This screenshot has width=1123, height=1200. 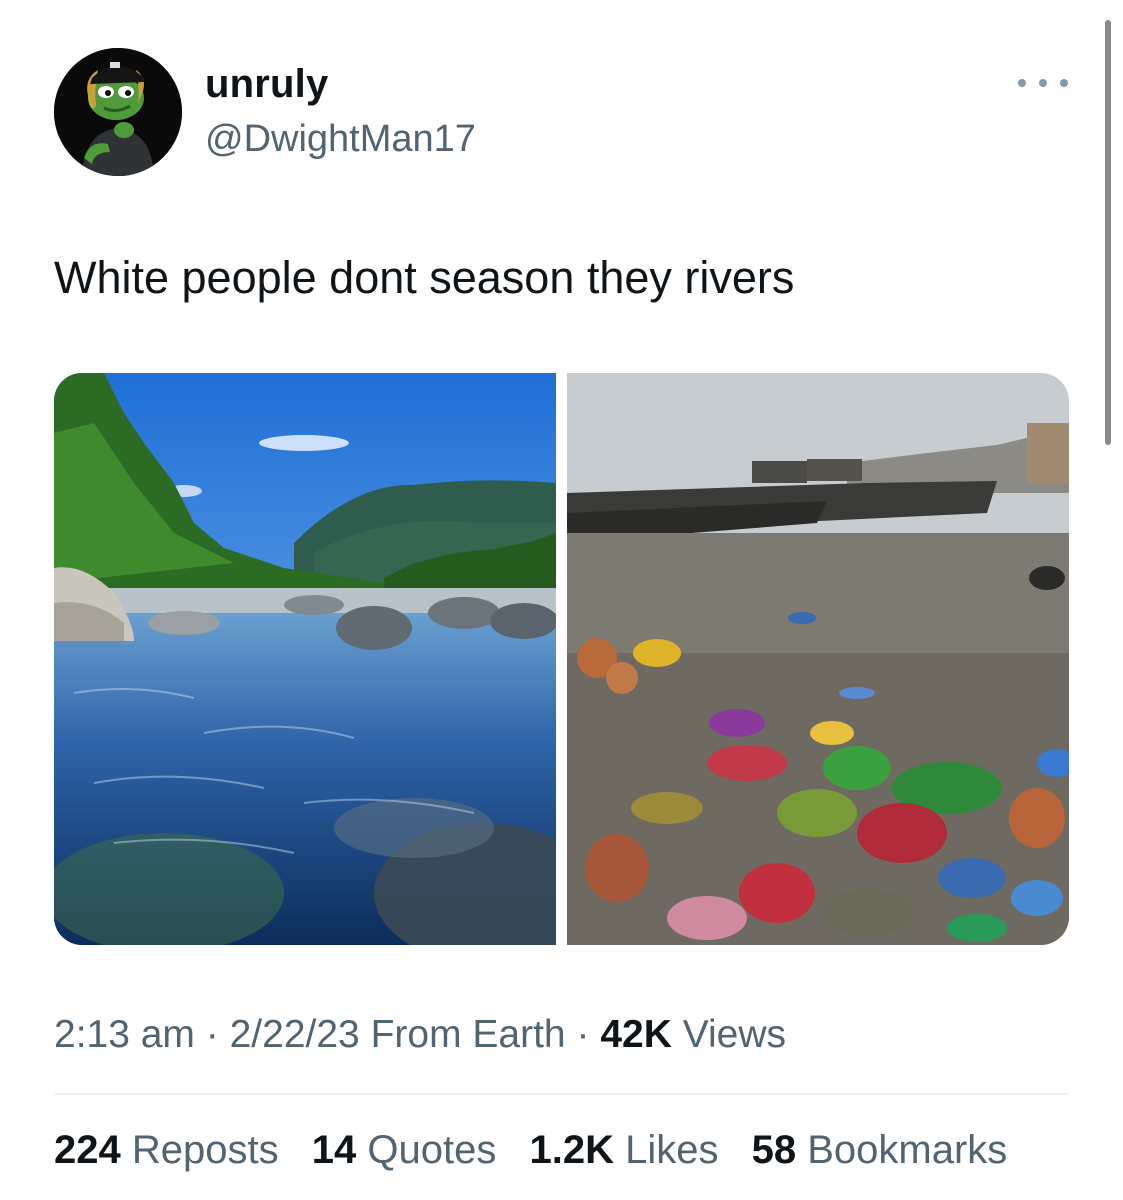 I want to click on tweet-time: 2:13 am, so click(x=124, y=1034).